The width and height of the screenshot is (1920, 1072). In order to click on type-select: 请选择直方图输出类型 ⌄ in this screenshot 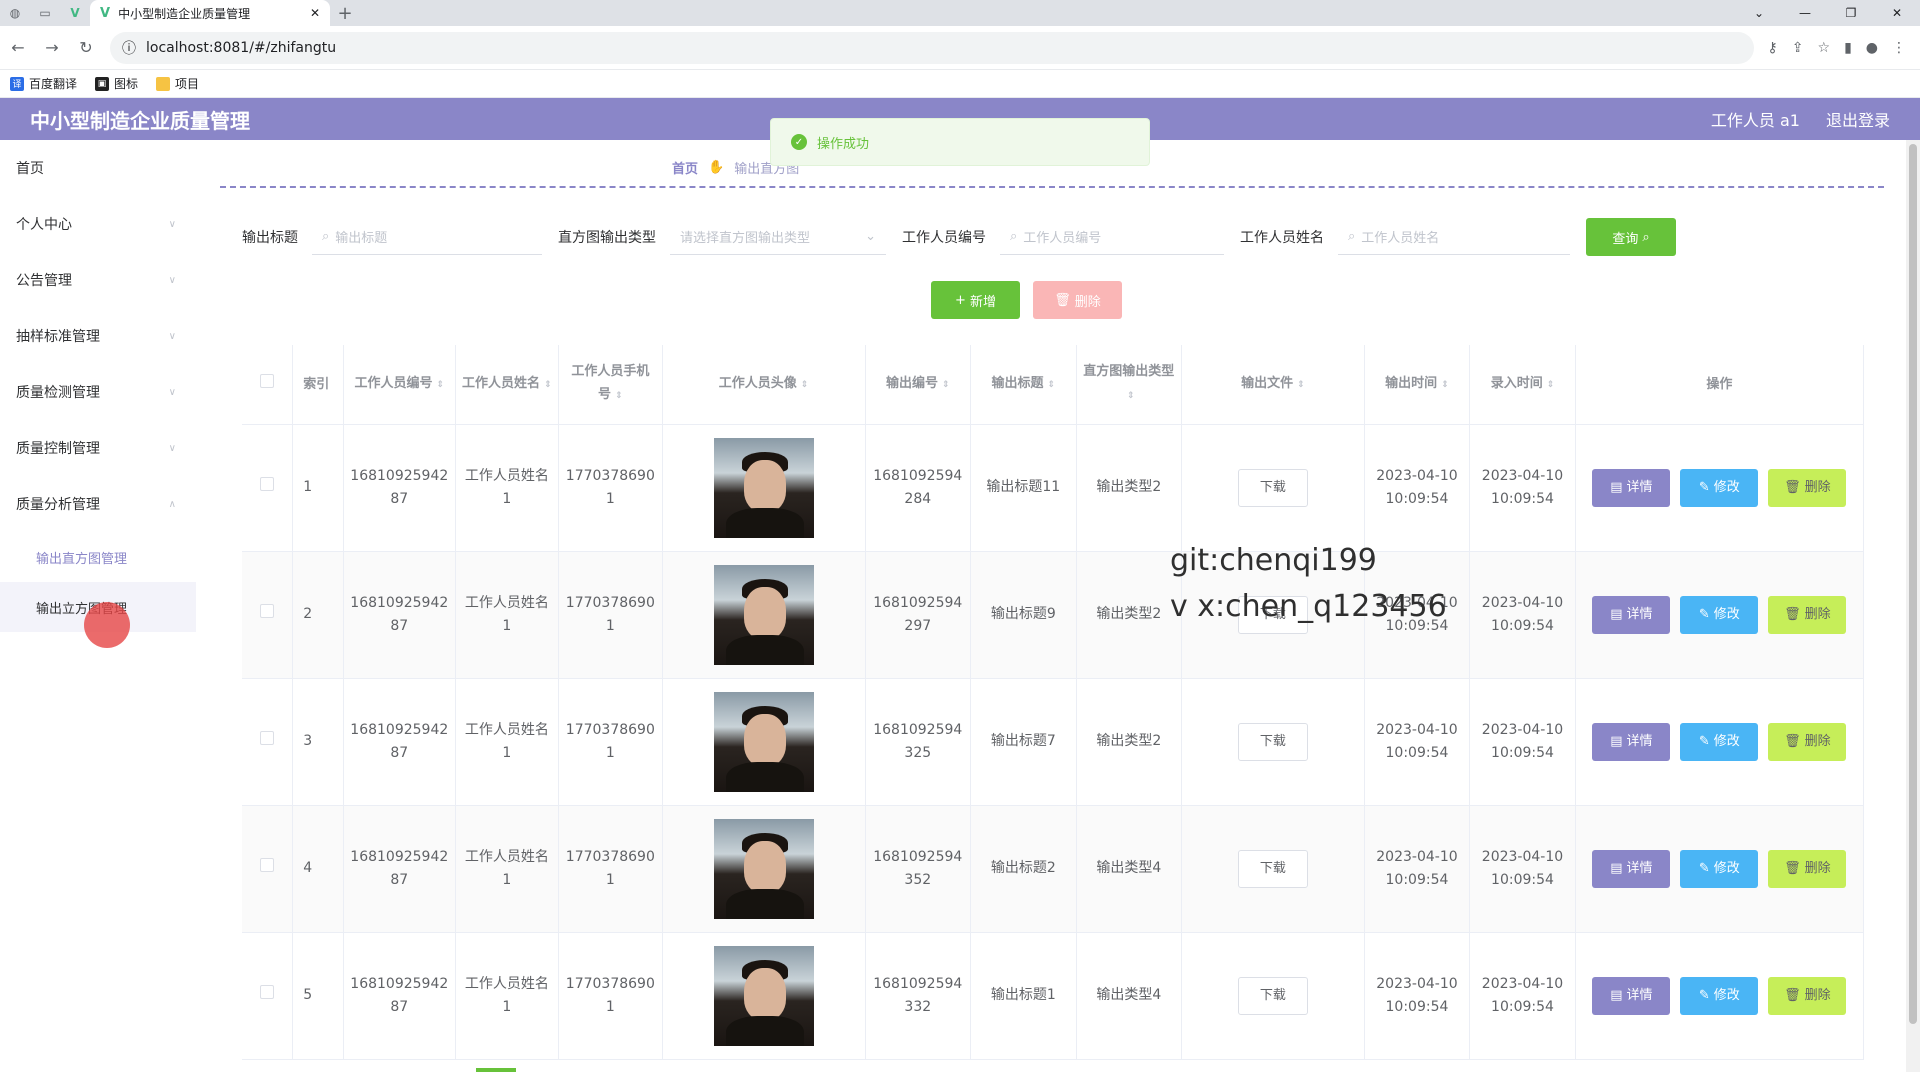, I will do `click(778, 237)`.